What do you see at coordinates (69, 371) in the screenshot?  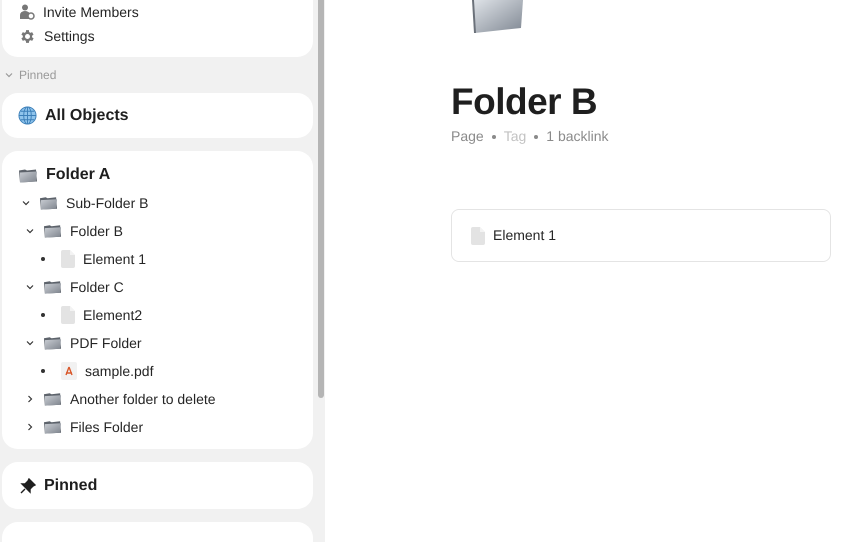 I see `pdf-icon` at bounding box center [69, 371].